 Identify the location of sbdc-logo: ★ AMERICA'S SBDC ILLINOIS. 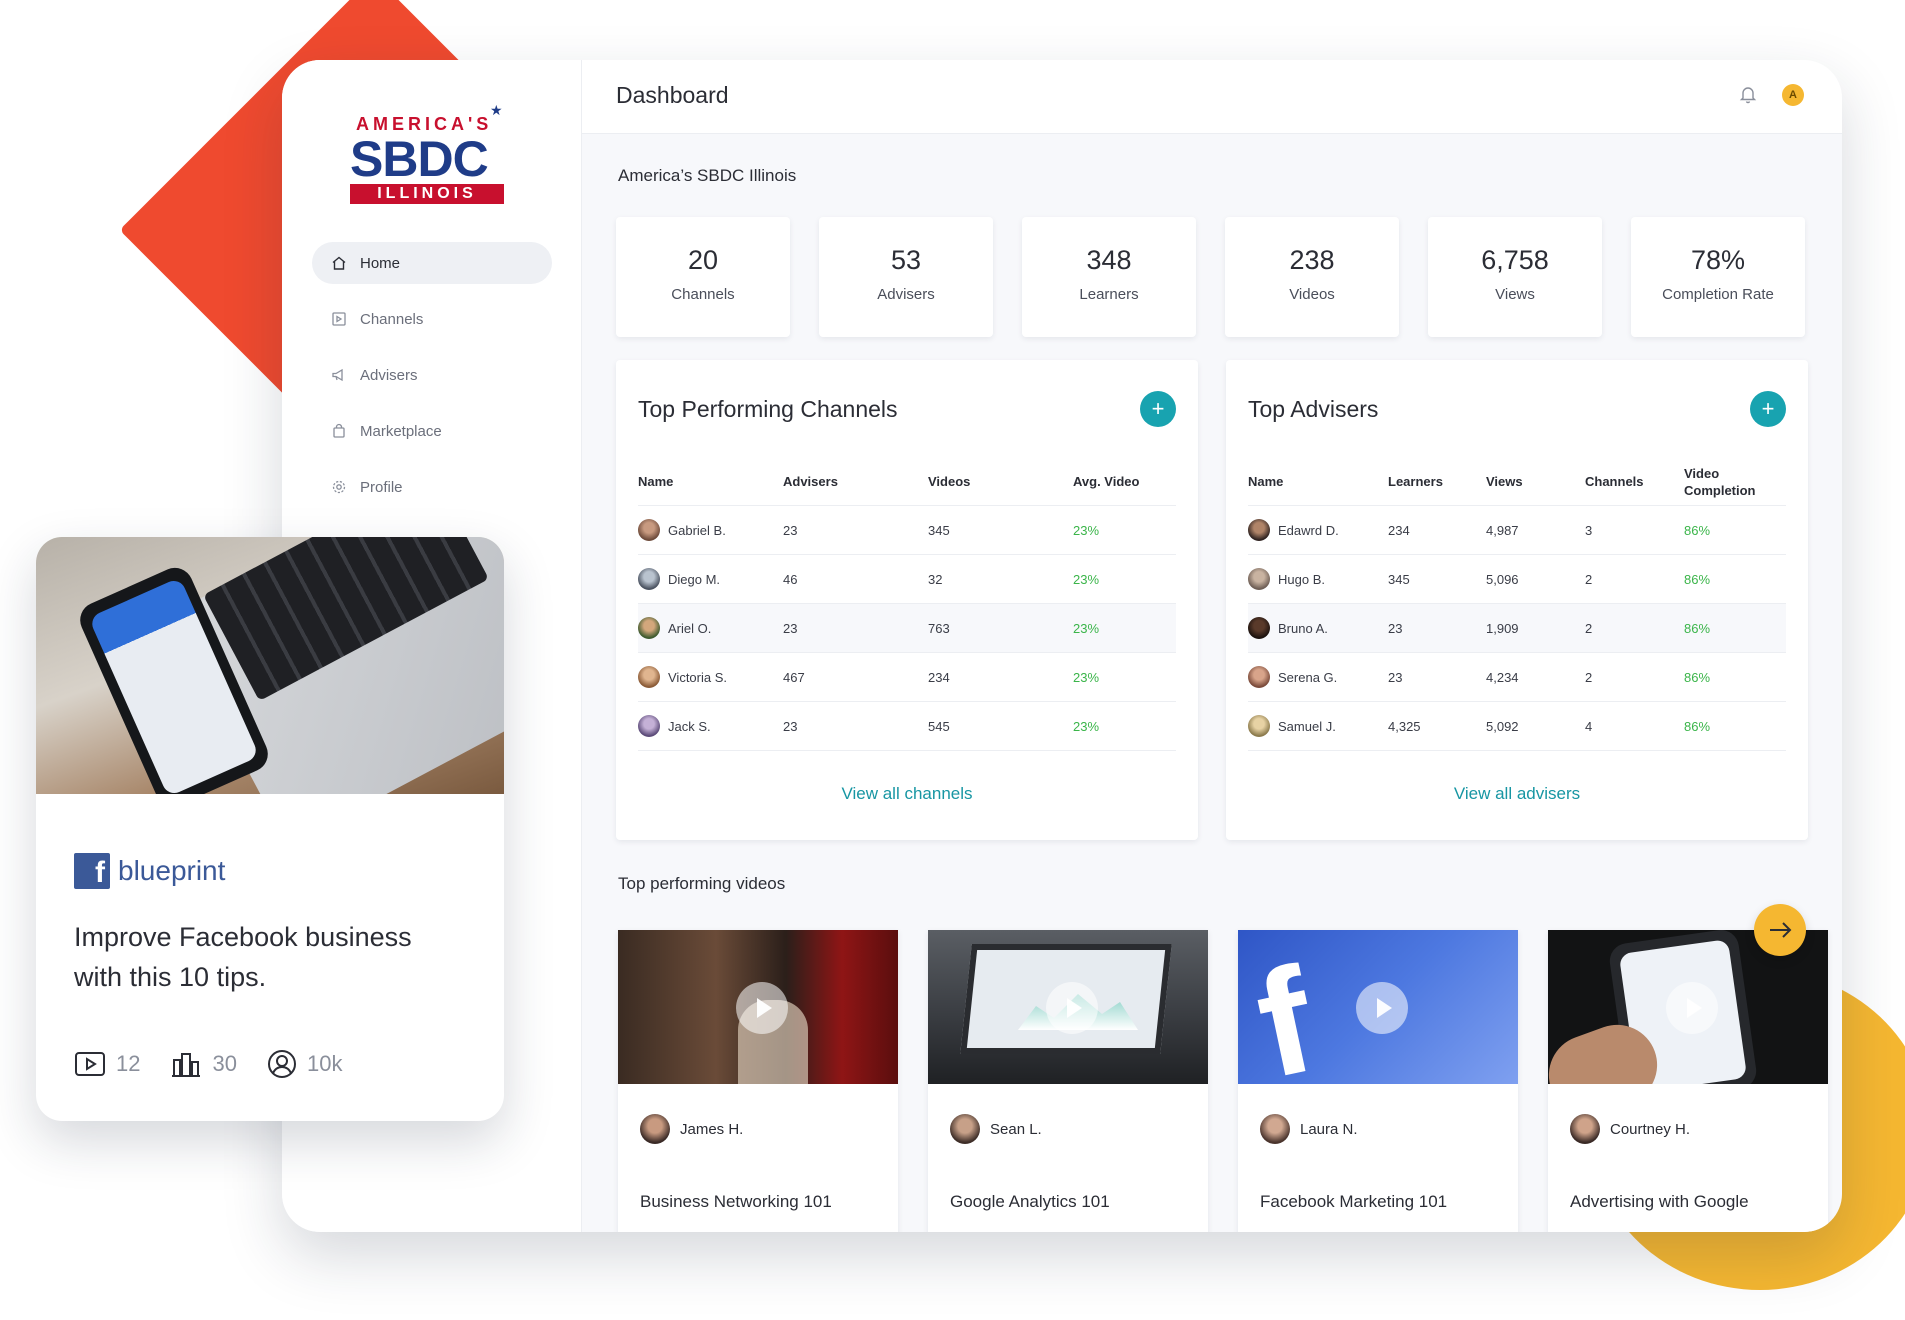
(430, 155).